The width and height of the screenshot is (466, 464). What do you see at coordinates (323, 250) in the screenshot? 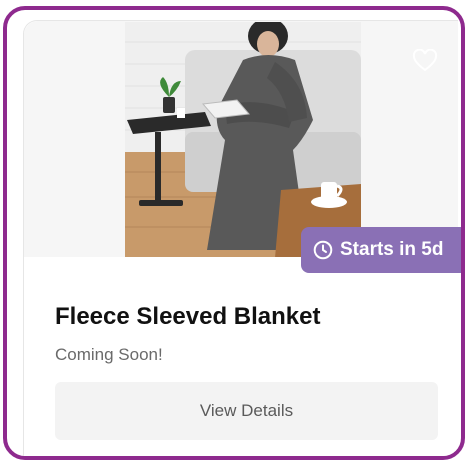
I see `clock-icon` at bounding box center [323, 250].